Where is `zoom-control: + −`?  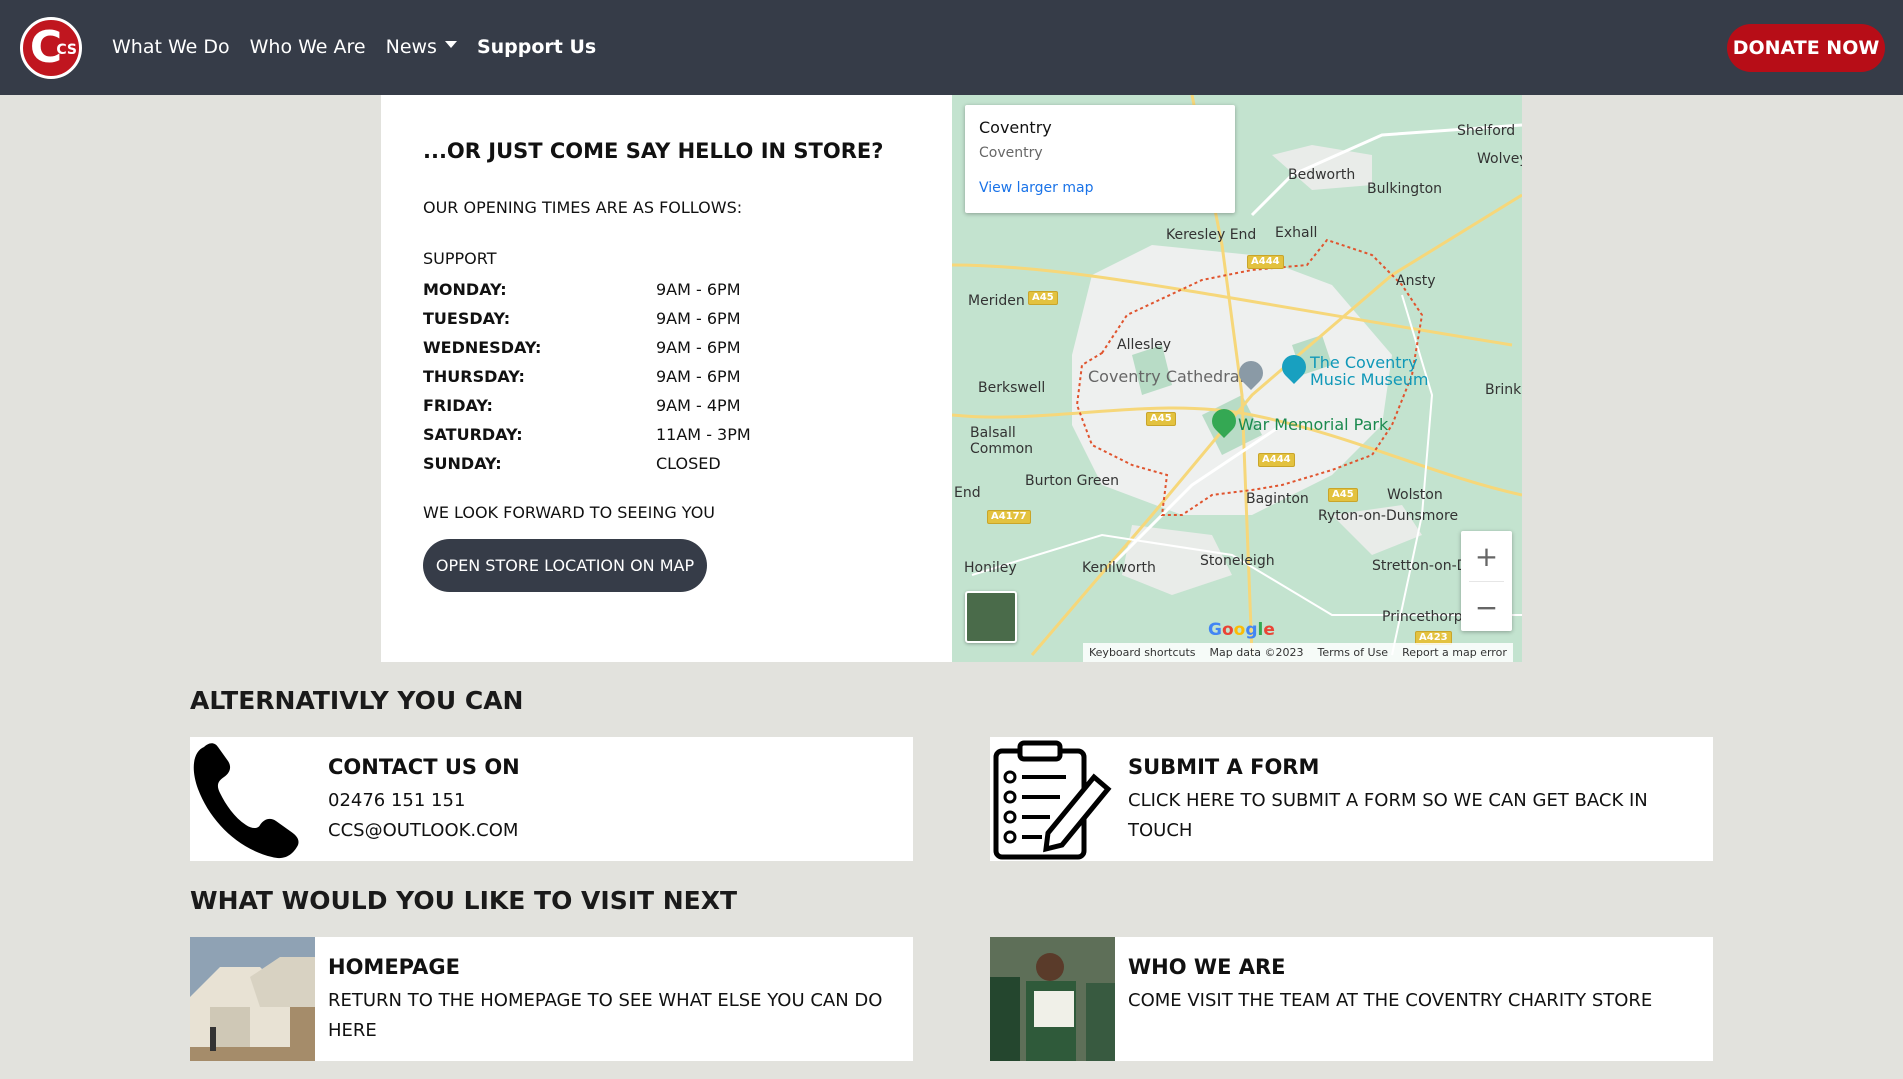
zoom-control: + − is located at coordinates (1486, 581).